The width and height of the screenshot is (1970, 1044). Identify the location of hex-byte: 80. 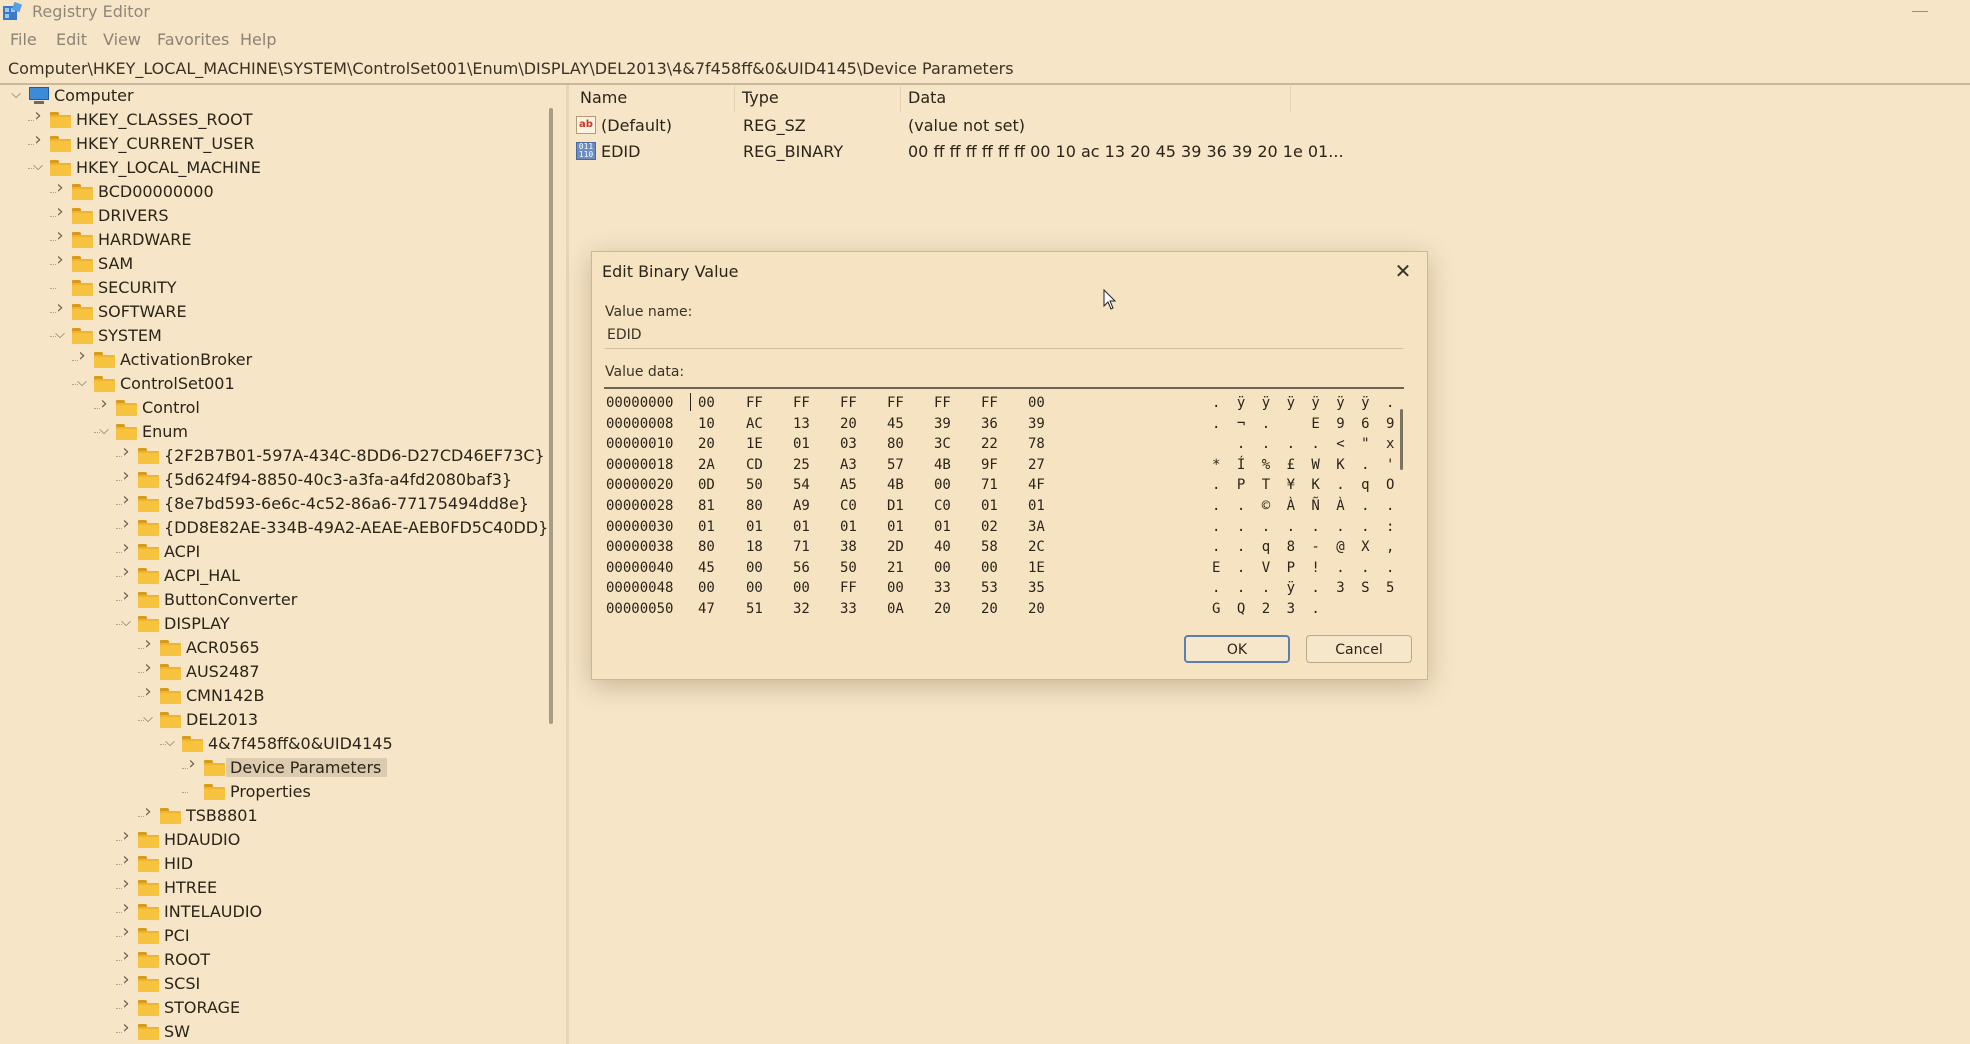
(895, 444).